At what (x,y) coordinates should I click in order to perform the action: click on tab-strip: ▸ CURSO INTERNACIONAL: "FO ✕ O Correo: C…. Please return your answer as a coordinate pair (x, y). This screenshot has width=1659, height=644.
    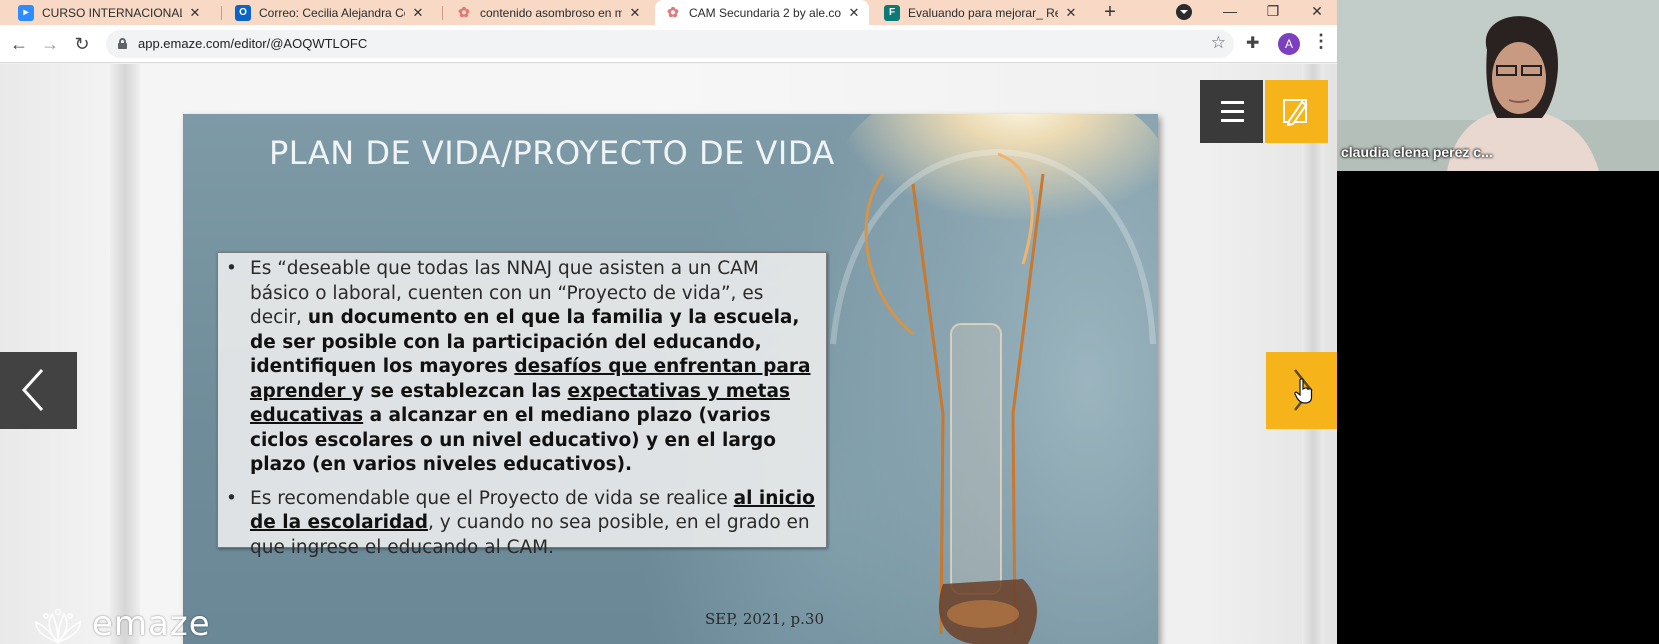
    Looking at the image, I should click on (668, 12).